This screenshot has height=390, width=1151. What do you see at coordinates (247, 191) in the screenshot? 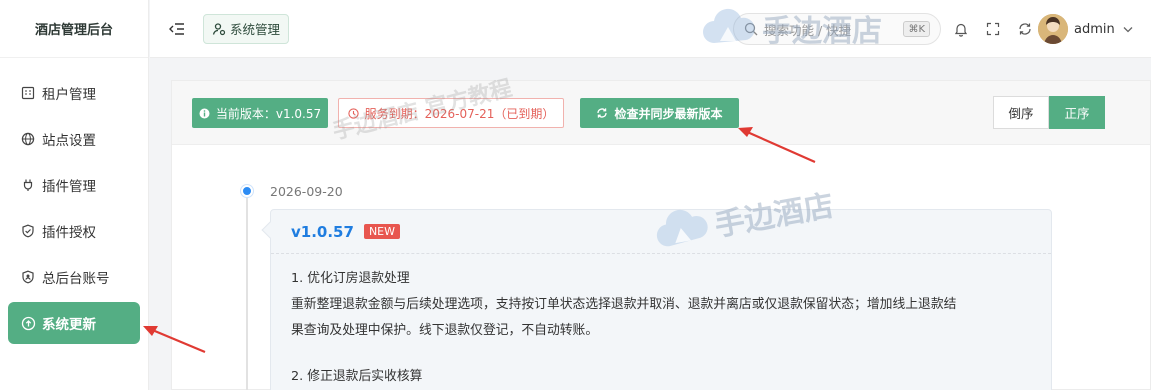
I see `timeline-dot` at bounding box center [247, 191].